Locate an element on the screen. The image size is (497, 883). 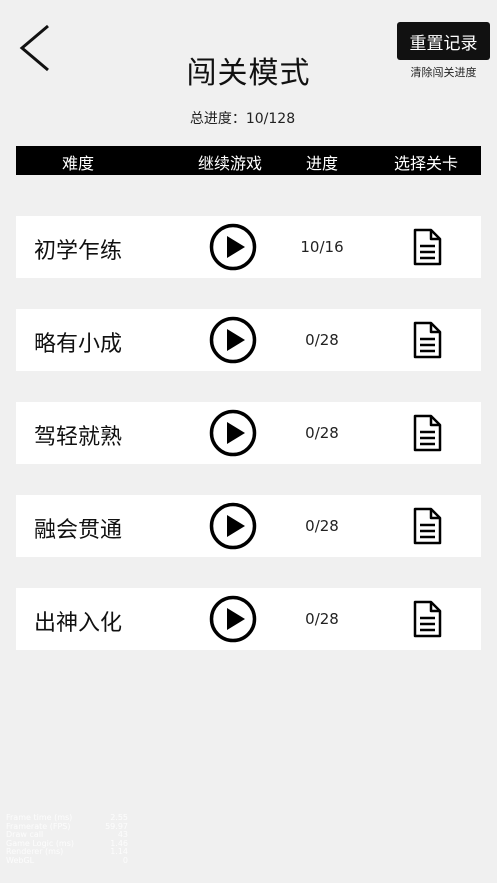
level-row: 驾轻就熟 0/28 is located at coordinates (248, 433).